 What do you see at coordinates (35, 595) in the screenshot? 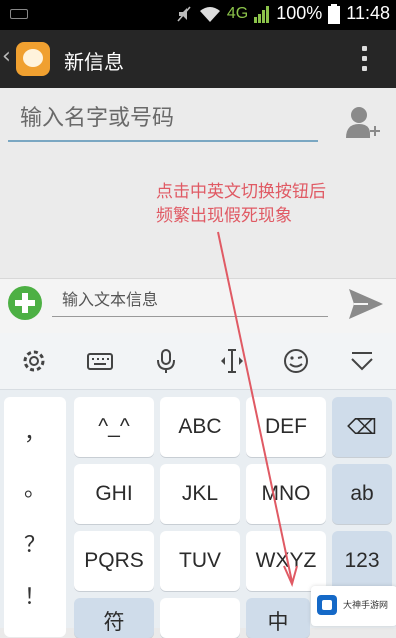
I see `symbol-exclaim: ！` at bounding box center [35, 595].